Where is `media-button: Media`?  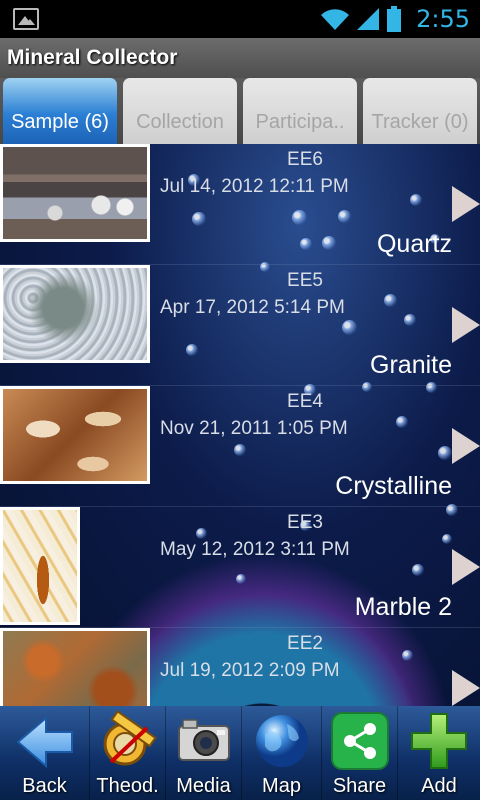 media-button: Media is located at coordinates (204, 753).